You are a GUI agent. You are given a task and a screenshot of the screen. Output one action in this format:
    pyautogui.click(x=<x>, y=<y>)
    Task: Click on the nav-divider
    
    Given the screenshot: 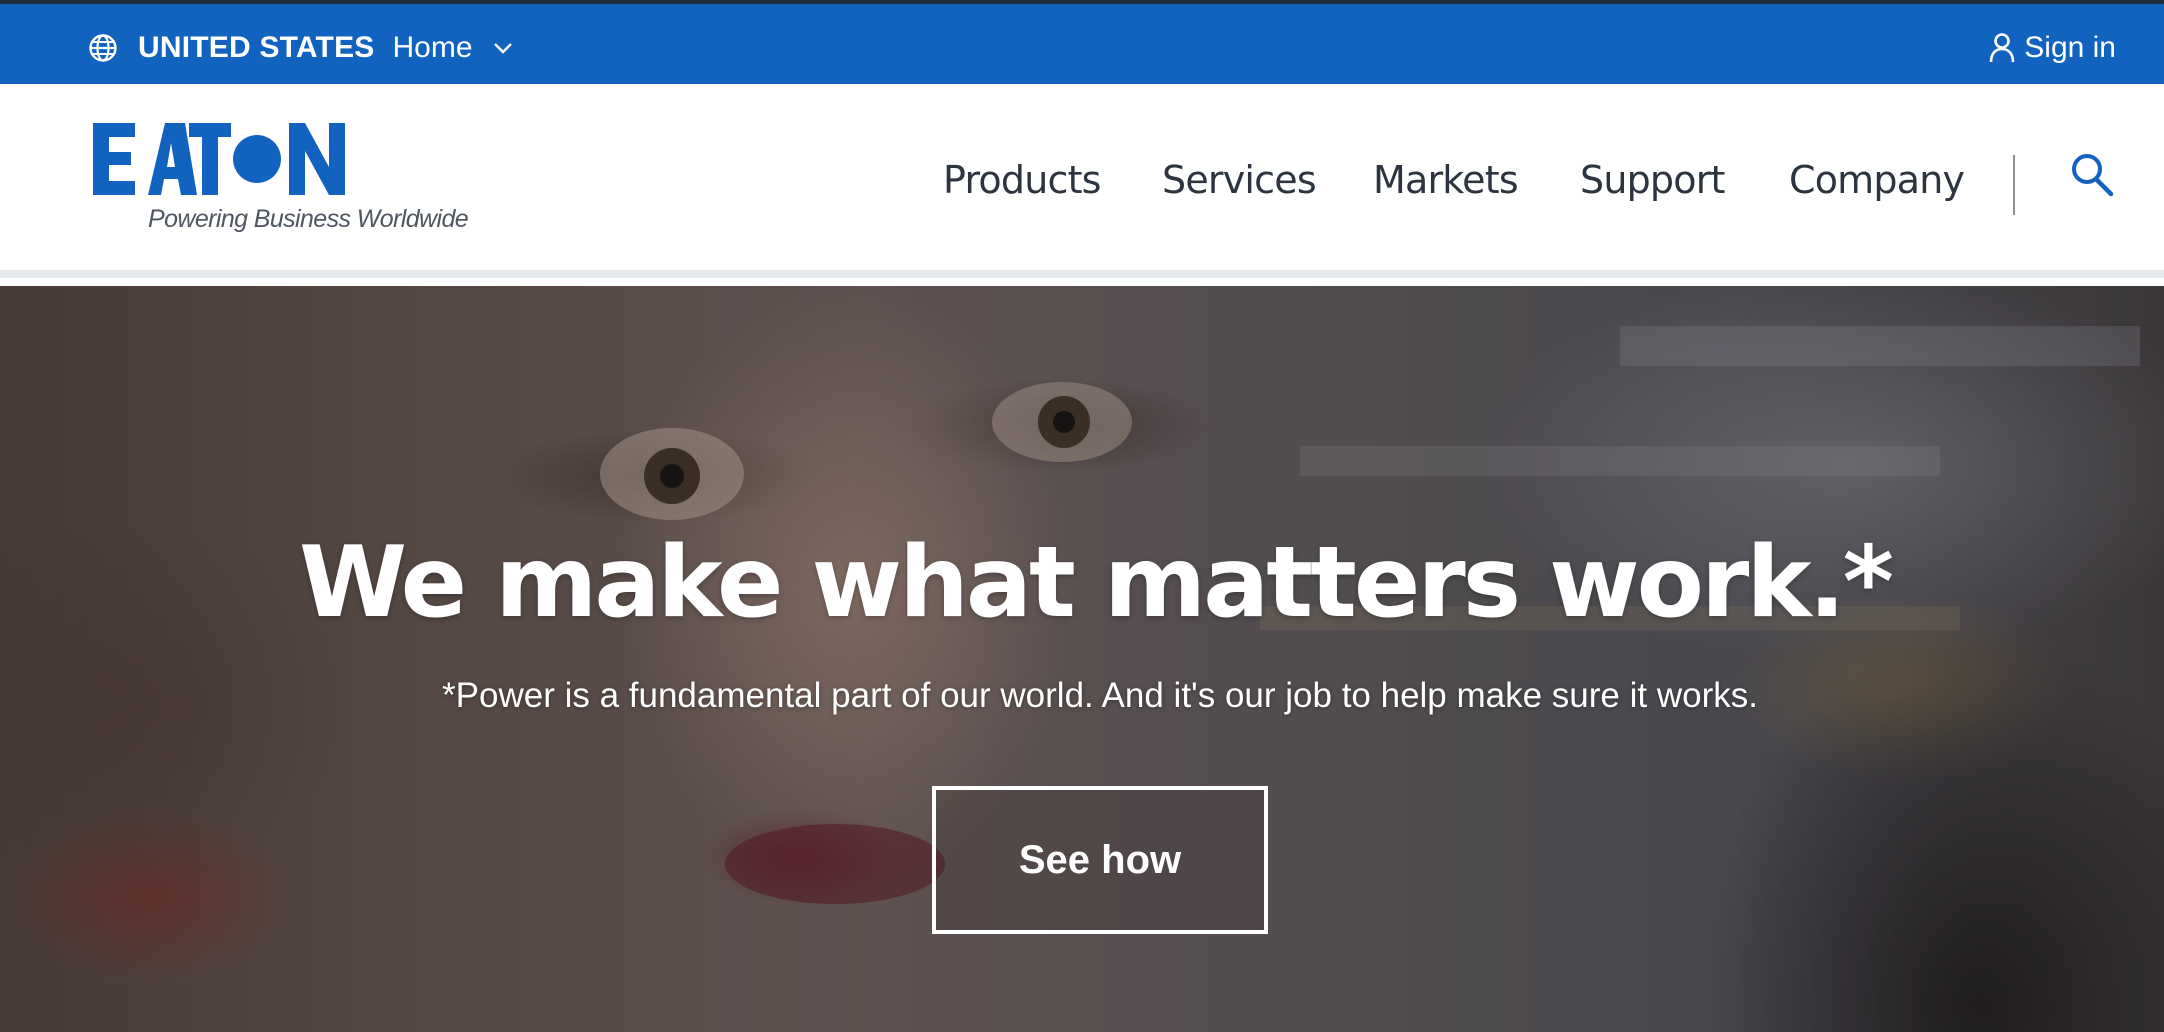 What is the action you would take?
    pyautogui.click(x=2014, y=185)
    